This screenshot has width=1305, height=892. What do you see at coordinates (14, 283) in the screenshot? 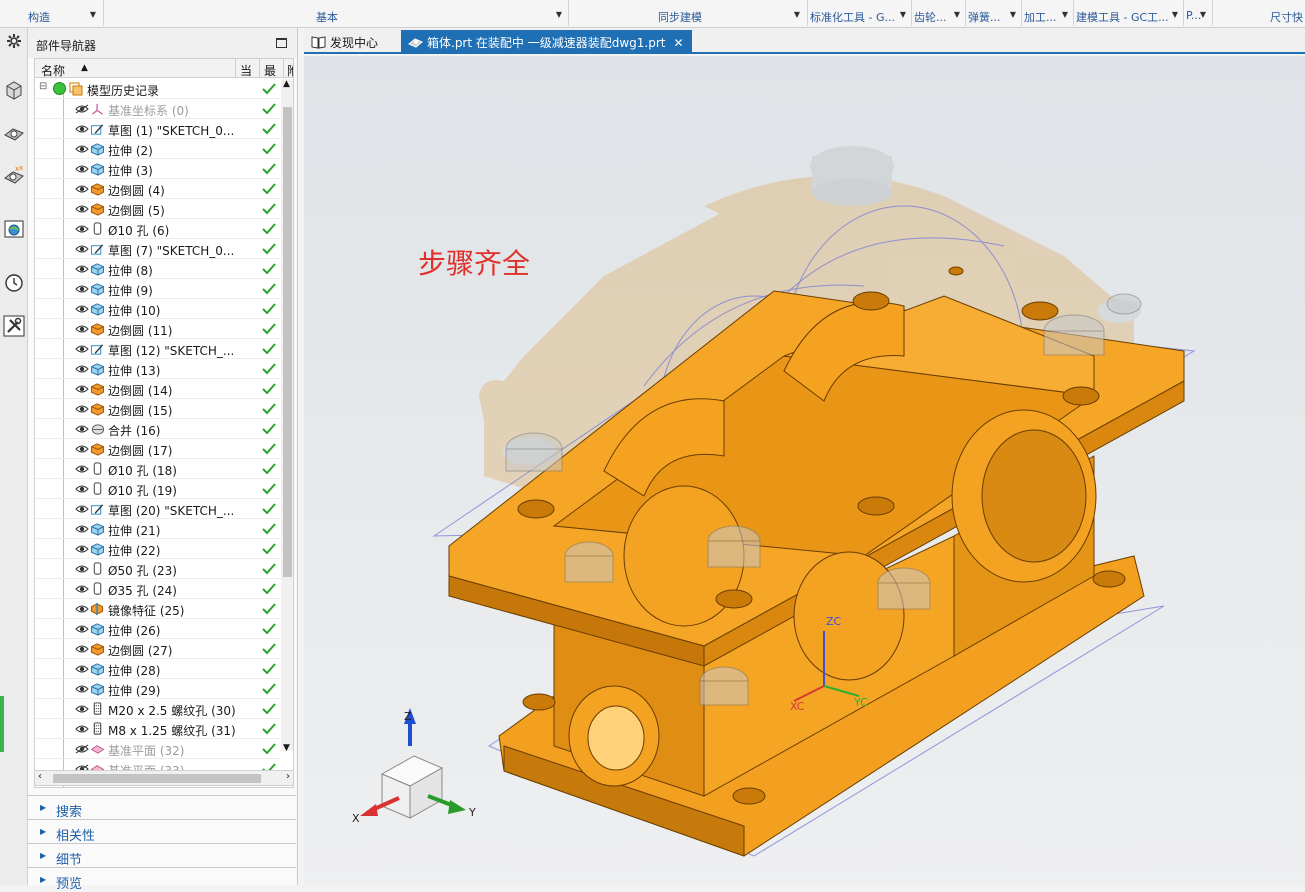
I see `history-clock-icon` at bounding box center [14, 283].